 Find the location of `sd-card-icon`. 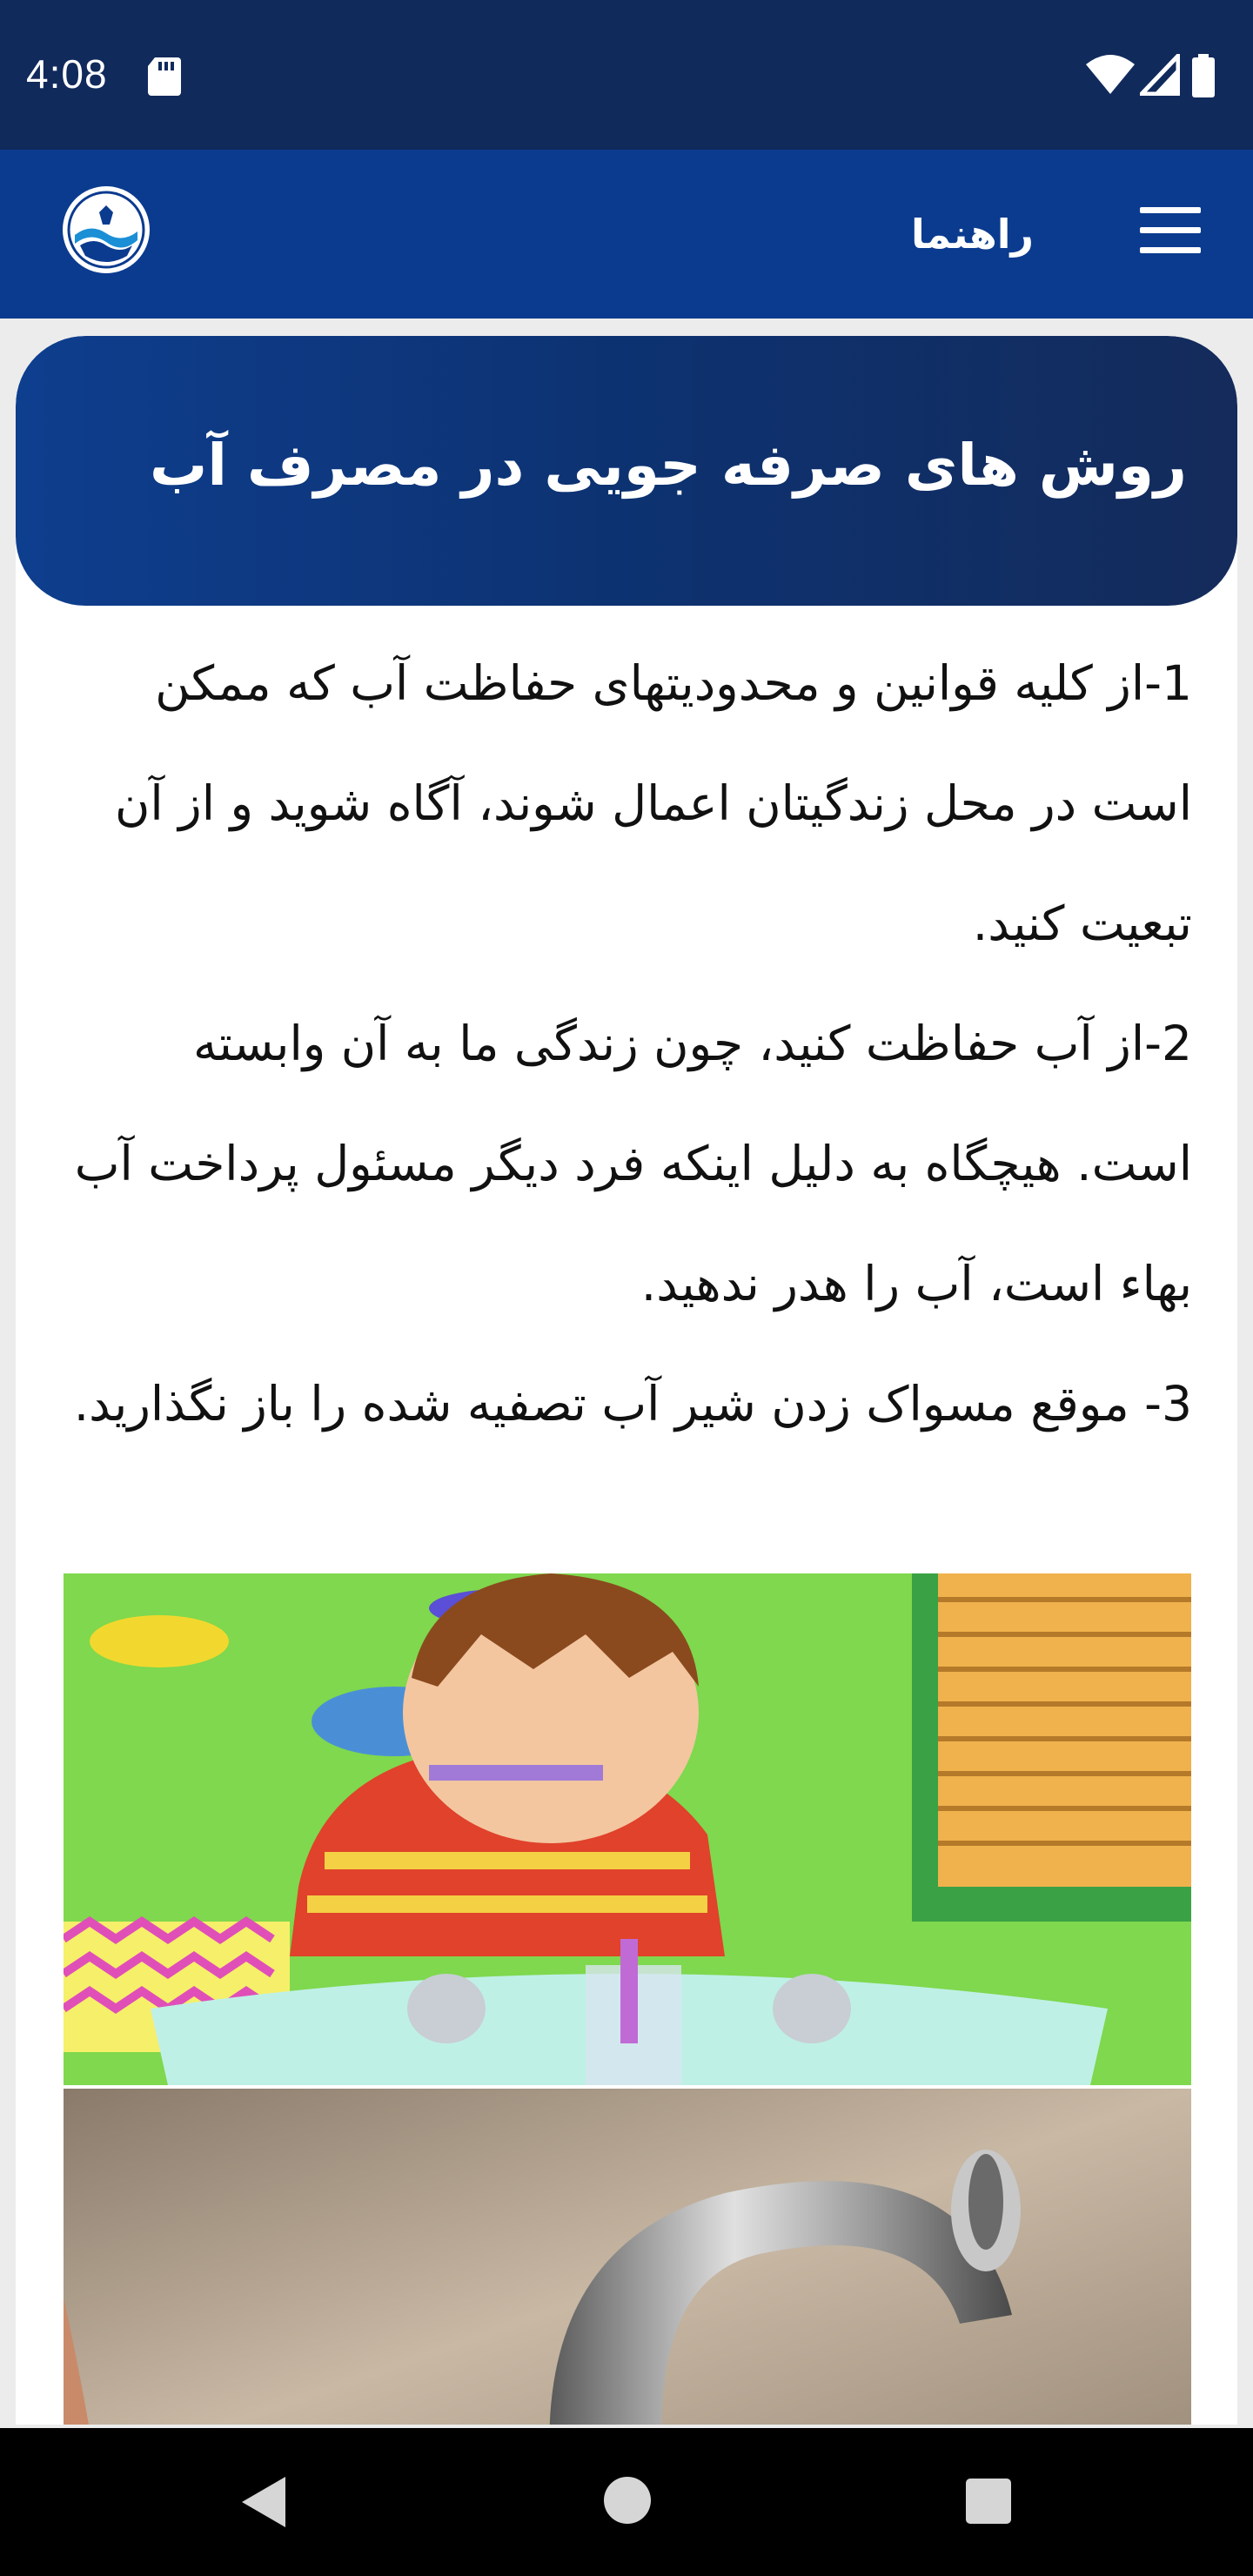

sd-card-icon is located at coordinates (164, 77).